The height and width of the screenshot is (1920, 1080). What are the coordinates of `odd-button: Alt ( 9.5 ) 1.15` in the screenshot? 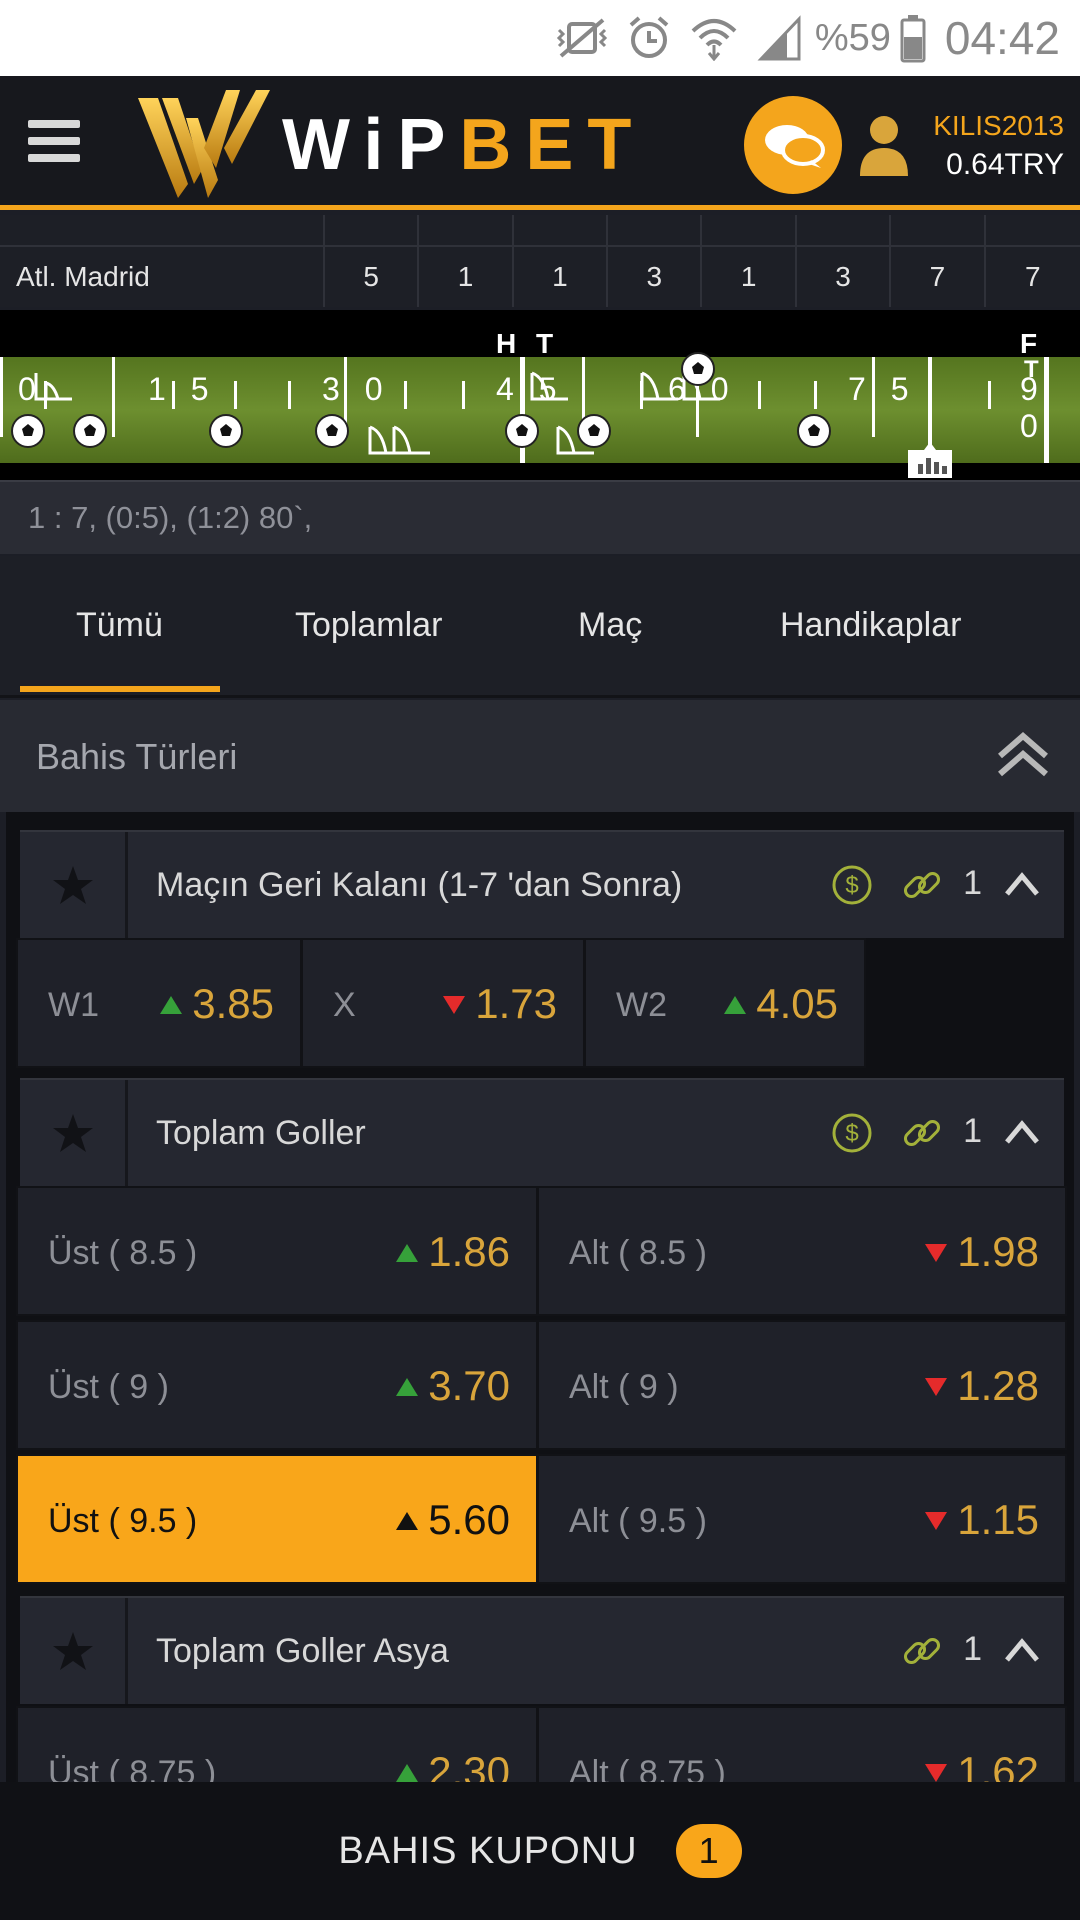 It's located at (802, 1519).